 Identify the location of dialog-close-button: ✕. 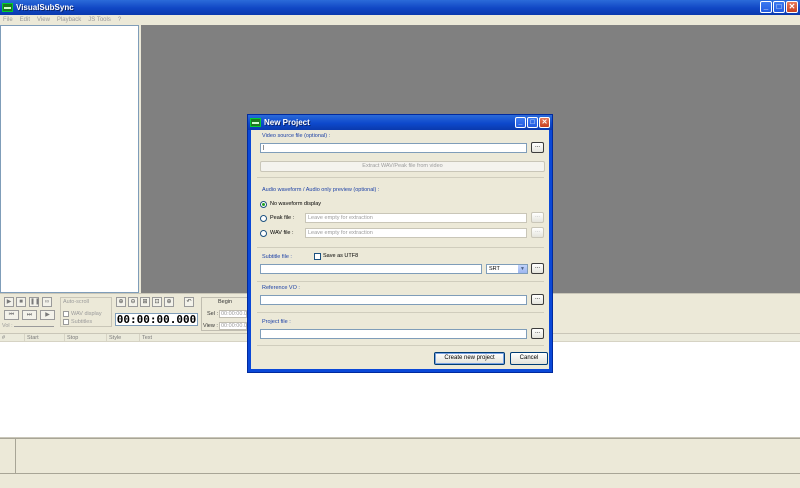
(544, 122).